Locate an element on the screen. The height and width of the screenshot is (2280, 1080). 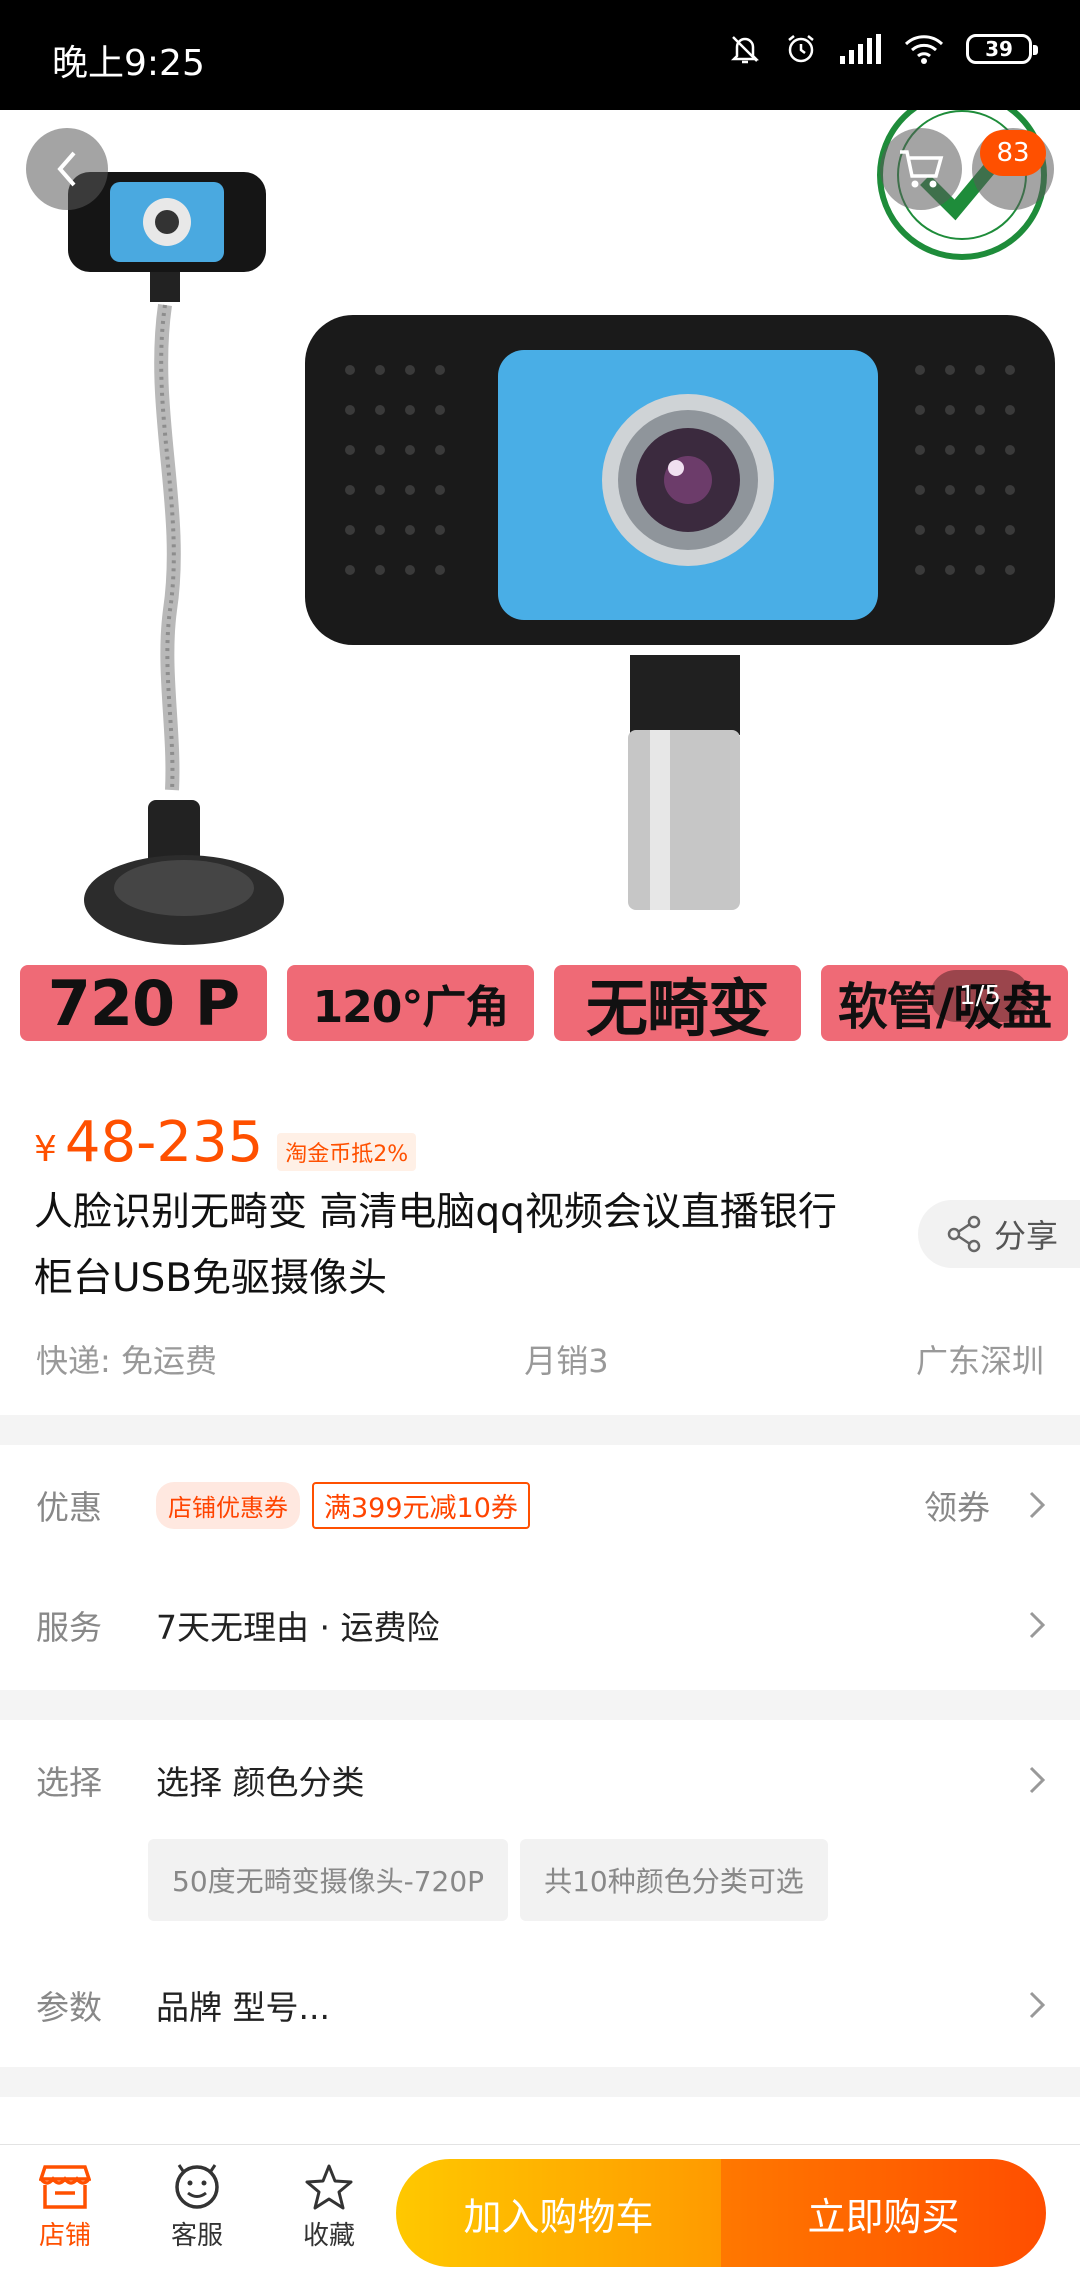
feature-chip: 720 P is located at coordinates (143, 1003).